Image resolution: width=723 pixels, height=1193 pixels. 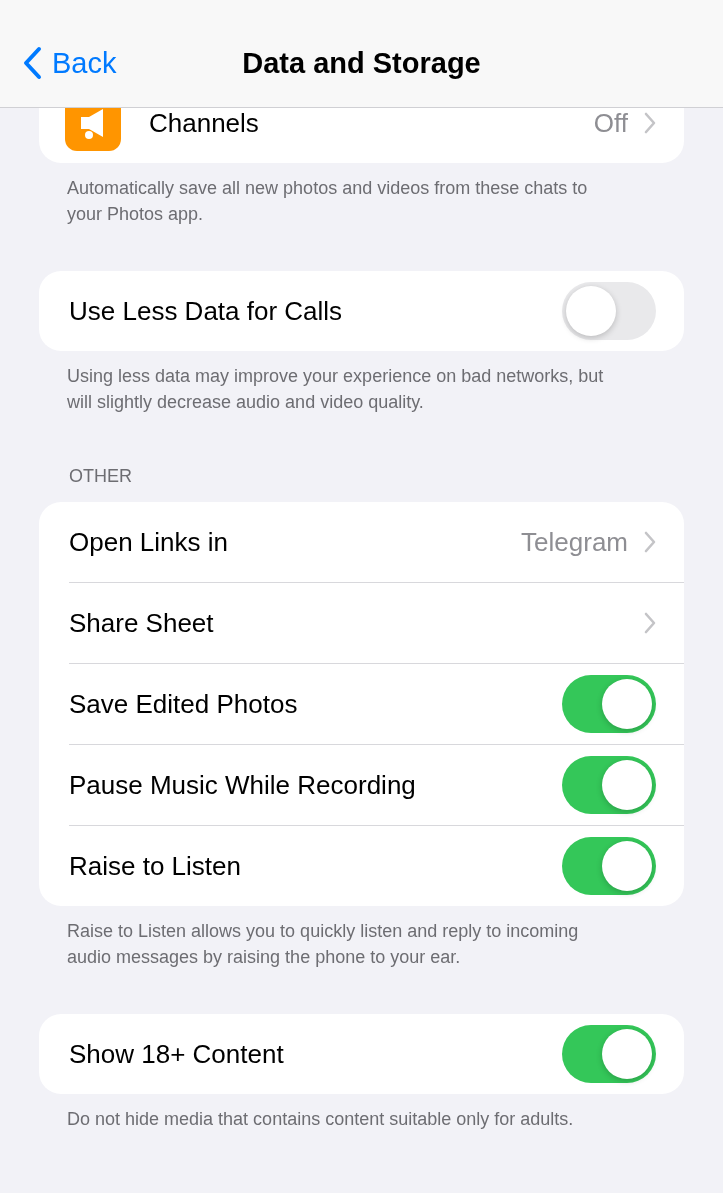 What do you see at coordinates (361, 201) in the screenshot?
I see `section-footer: Automatically save all new photos and videos from these chats to your Photos app.` at bounding box center [361, 201].